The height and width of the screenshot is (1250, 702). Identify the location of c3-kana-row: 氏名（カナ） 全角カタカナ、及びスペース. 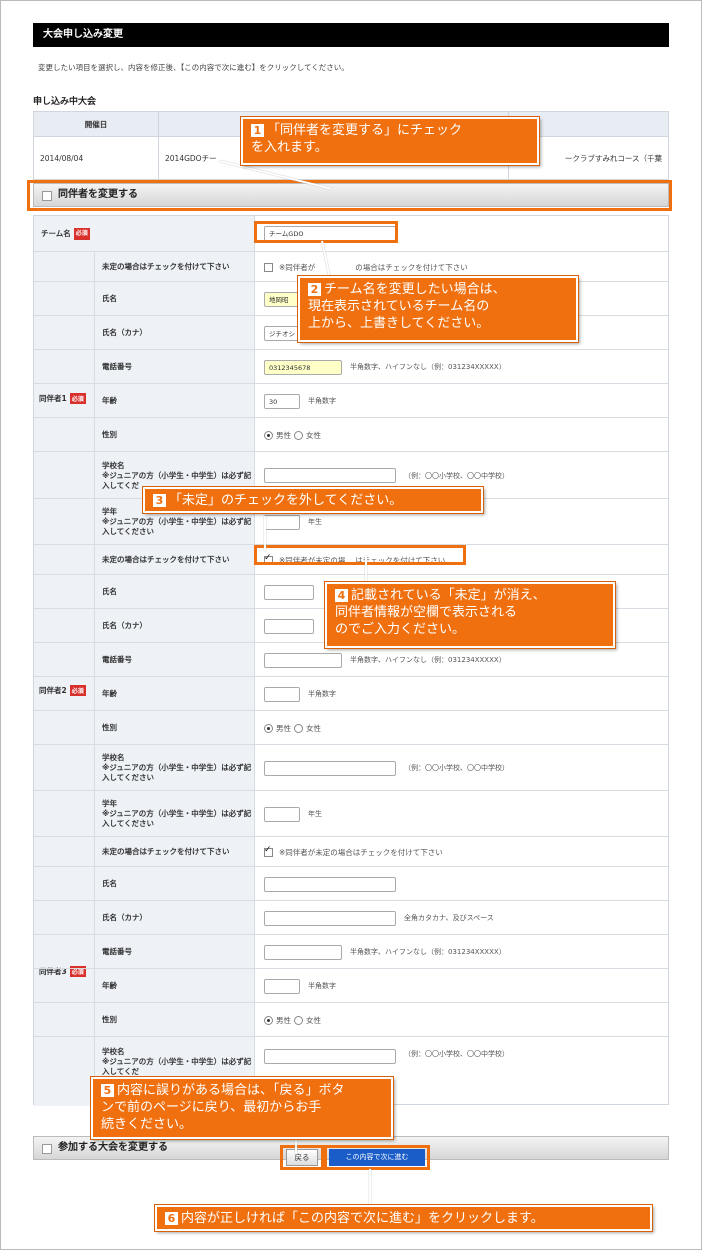
(351, 917).